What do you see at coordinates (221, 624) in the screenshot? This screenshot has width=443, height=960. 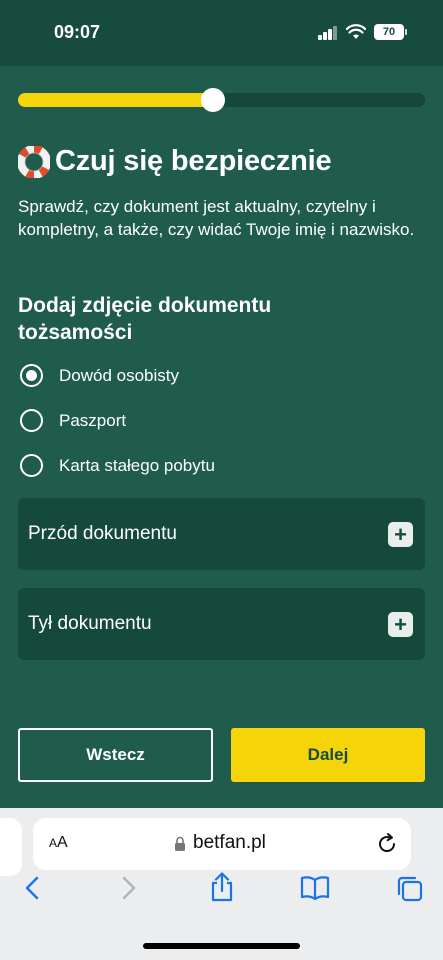 I see `upload-back-card: Tył dokumentu +` at bounding box center [221, 624].